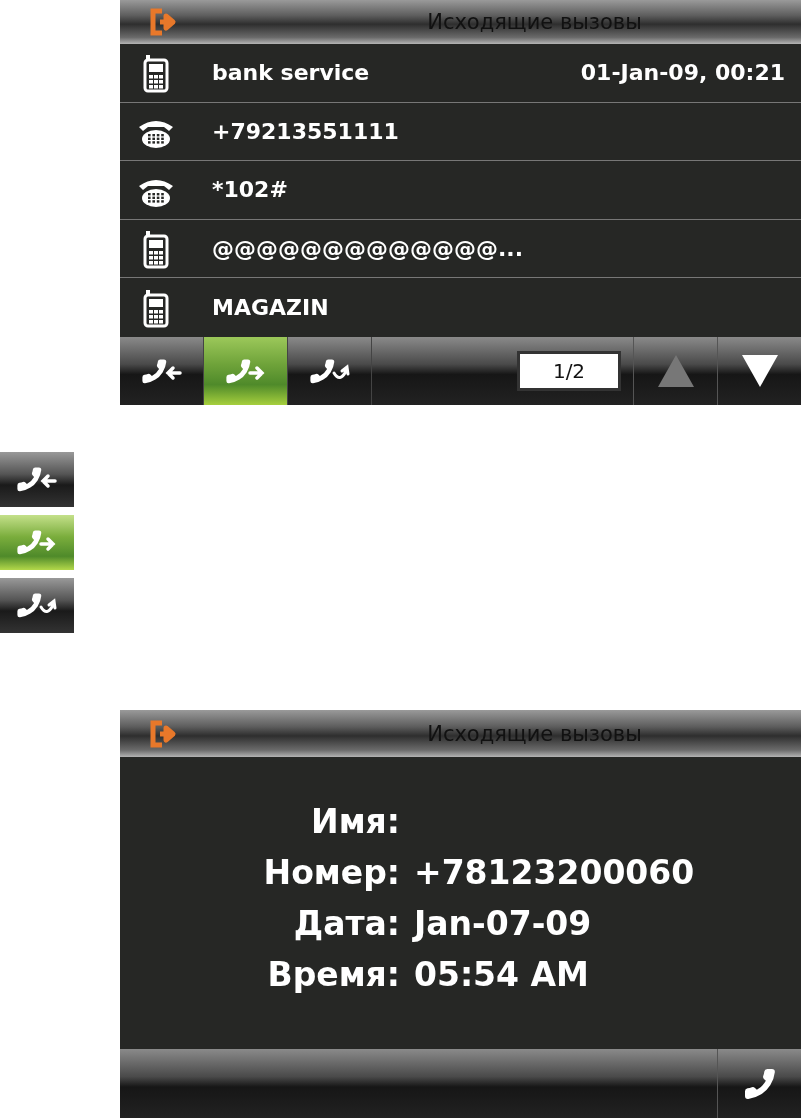  I want to click on field-label: Номер:, so click(331, 872).